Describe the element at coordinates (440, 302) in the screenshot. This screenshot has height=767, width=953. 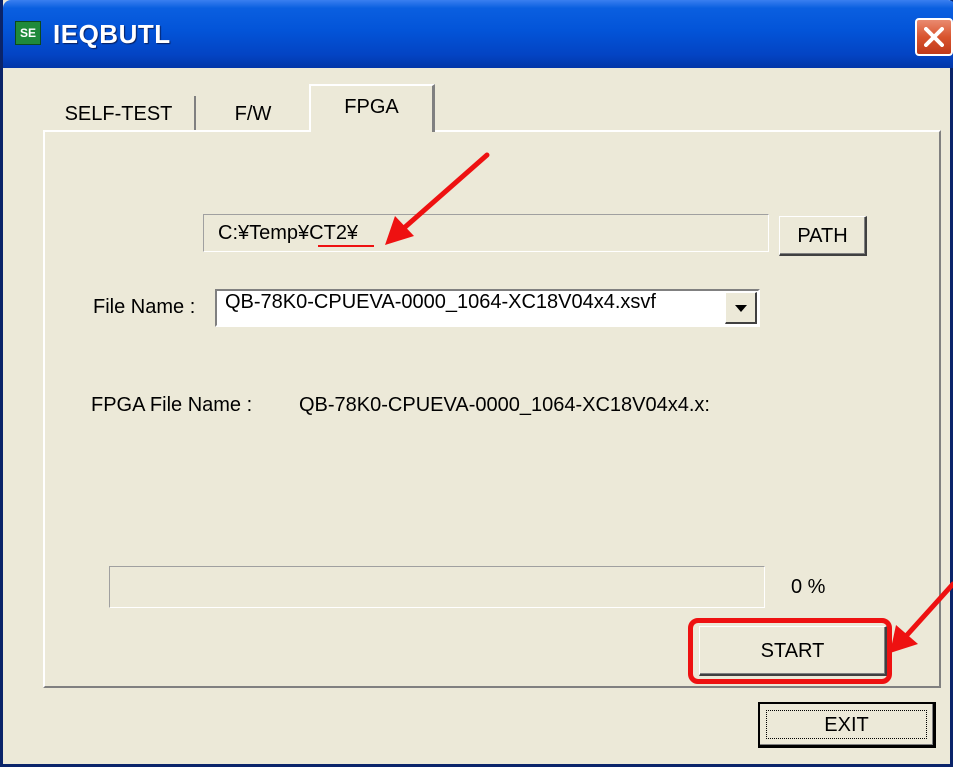
I see `file-name-selected: QB-78K0-CPUEVA-0000_1064-XC18V04x4.xsvf` at that location.